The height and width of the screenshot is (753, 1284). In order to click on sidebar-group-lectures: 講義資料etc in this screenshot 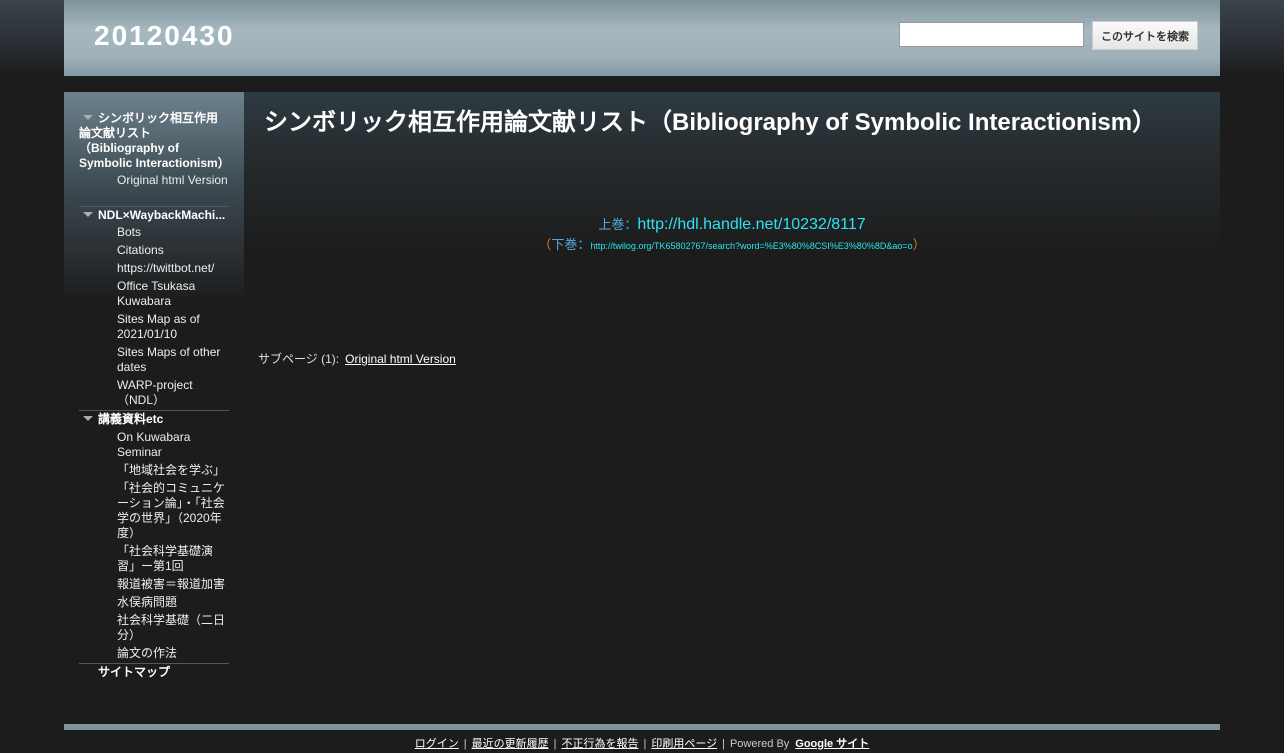, I will do `click(154, 419)`.